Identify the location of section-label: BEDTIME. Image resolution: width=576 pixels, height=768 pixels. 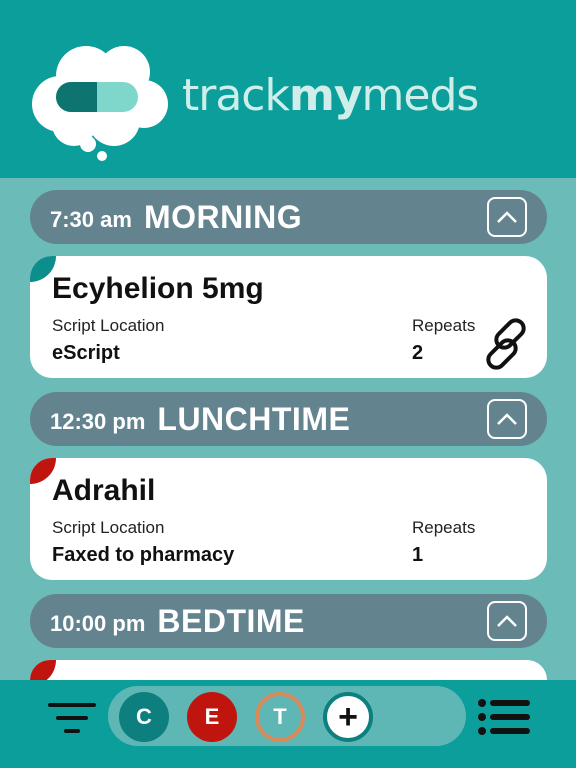
(231, 620).